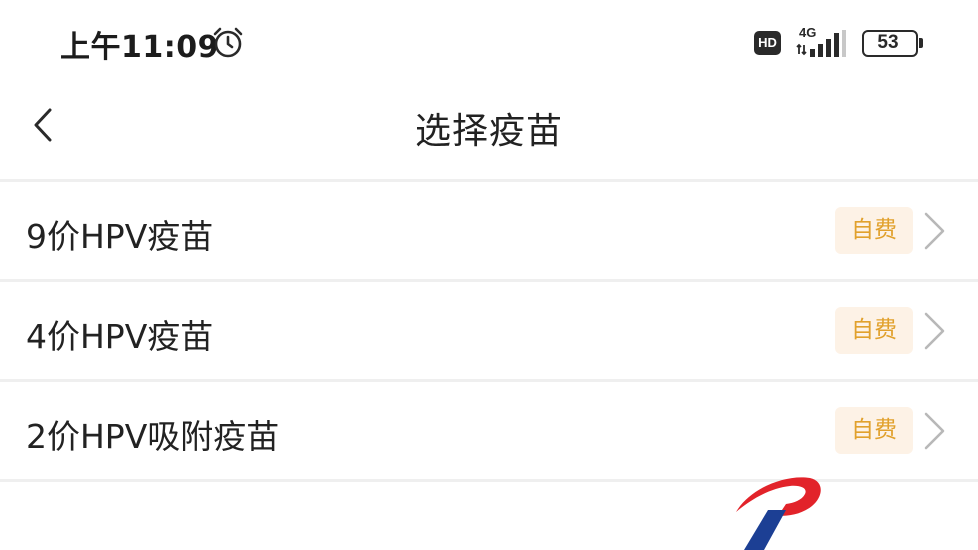 The image size is (978, 550). I want to click on battery-level: 53, so click(888, 42).